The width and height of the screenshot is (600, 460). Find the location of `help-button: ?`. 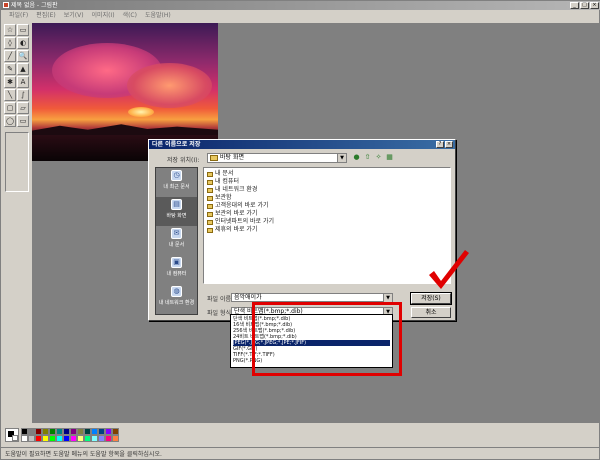

help-button: ? is located at coordinates (440, 144).